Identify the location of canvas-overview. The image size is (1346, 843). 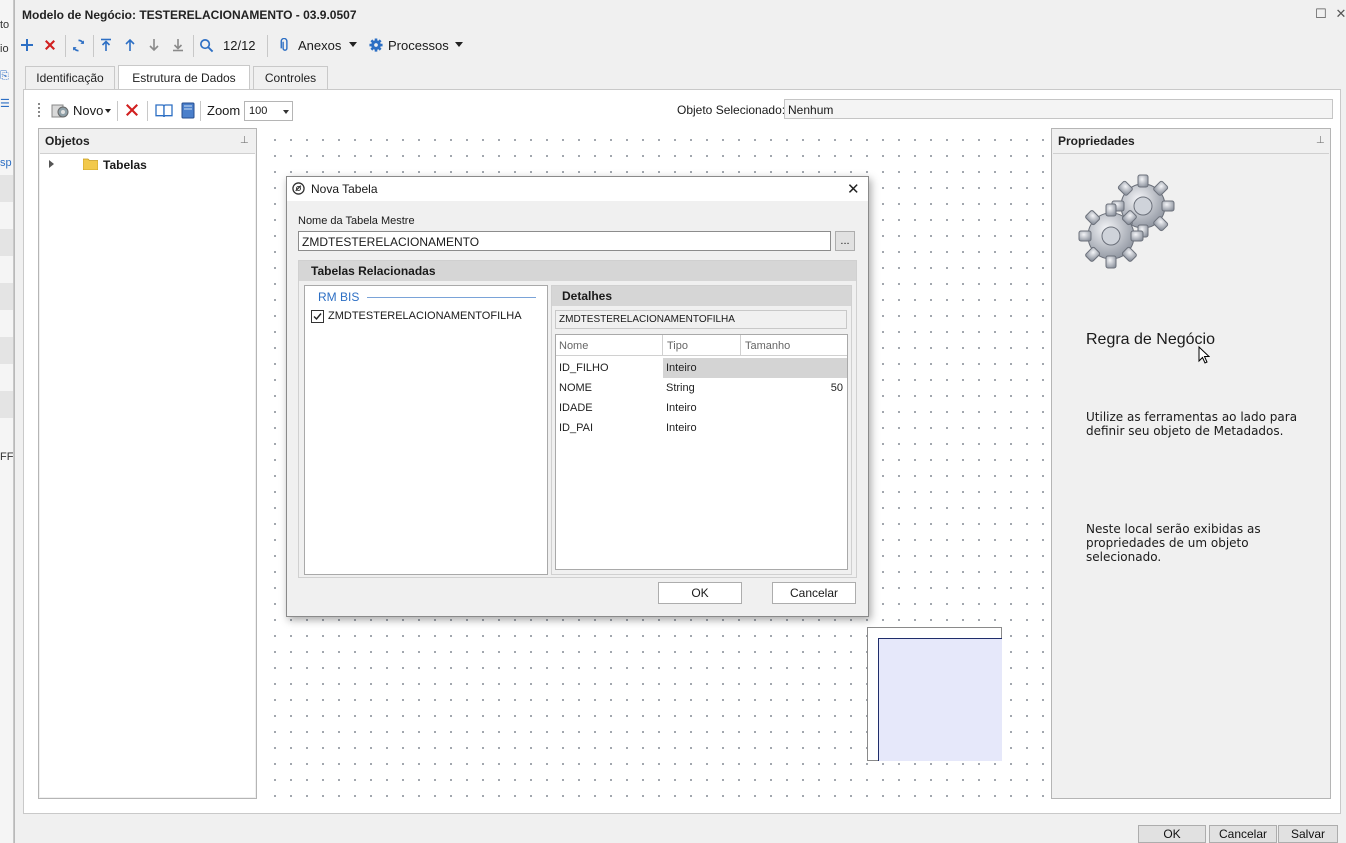
(934, 694).